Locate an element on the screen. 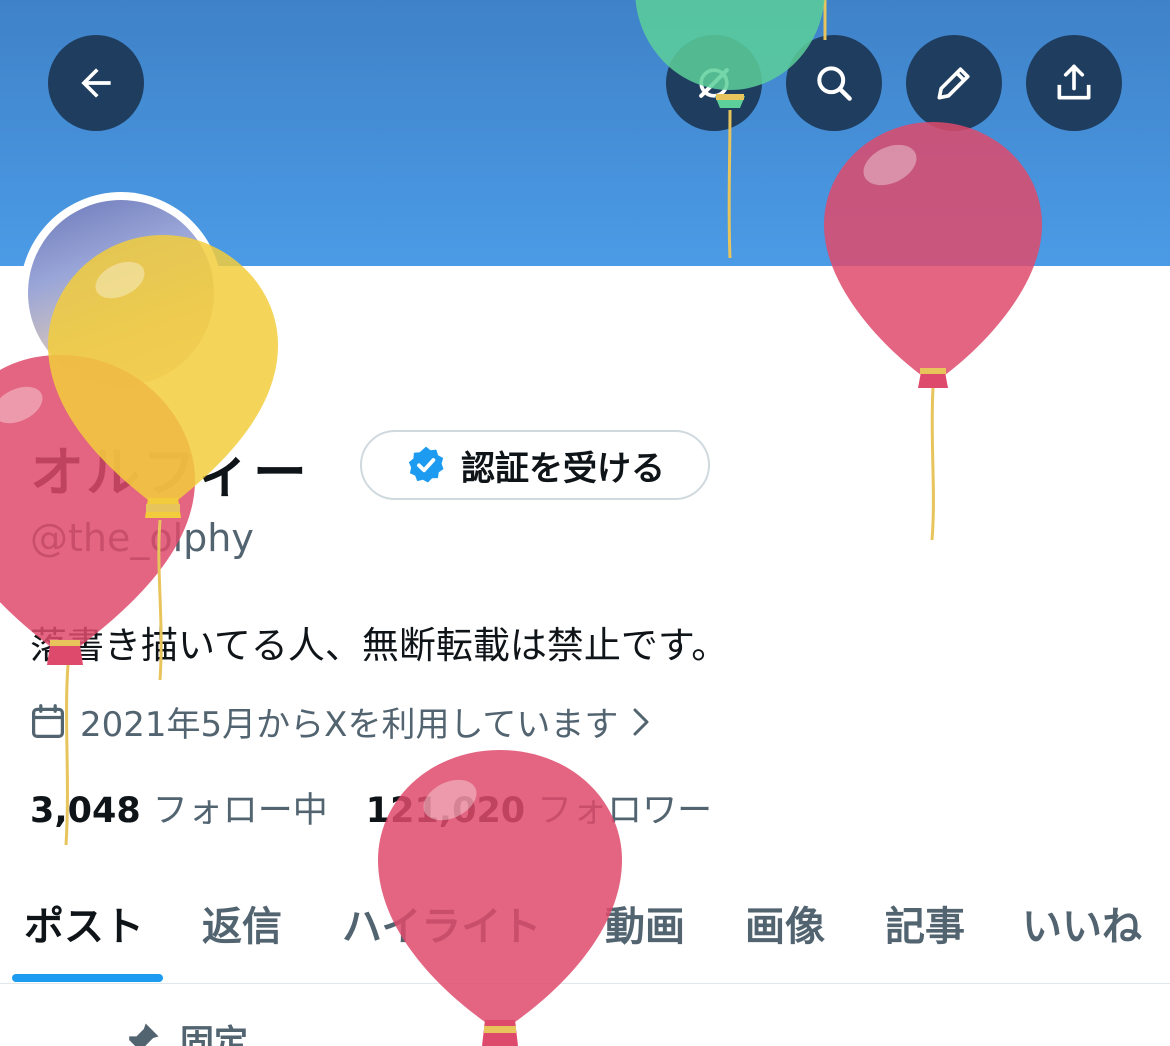  pinned-indicator: 固定 is located at coordinates (184, 1030).